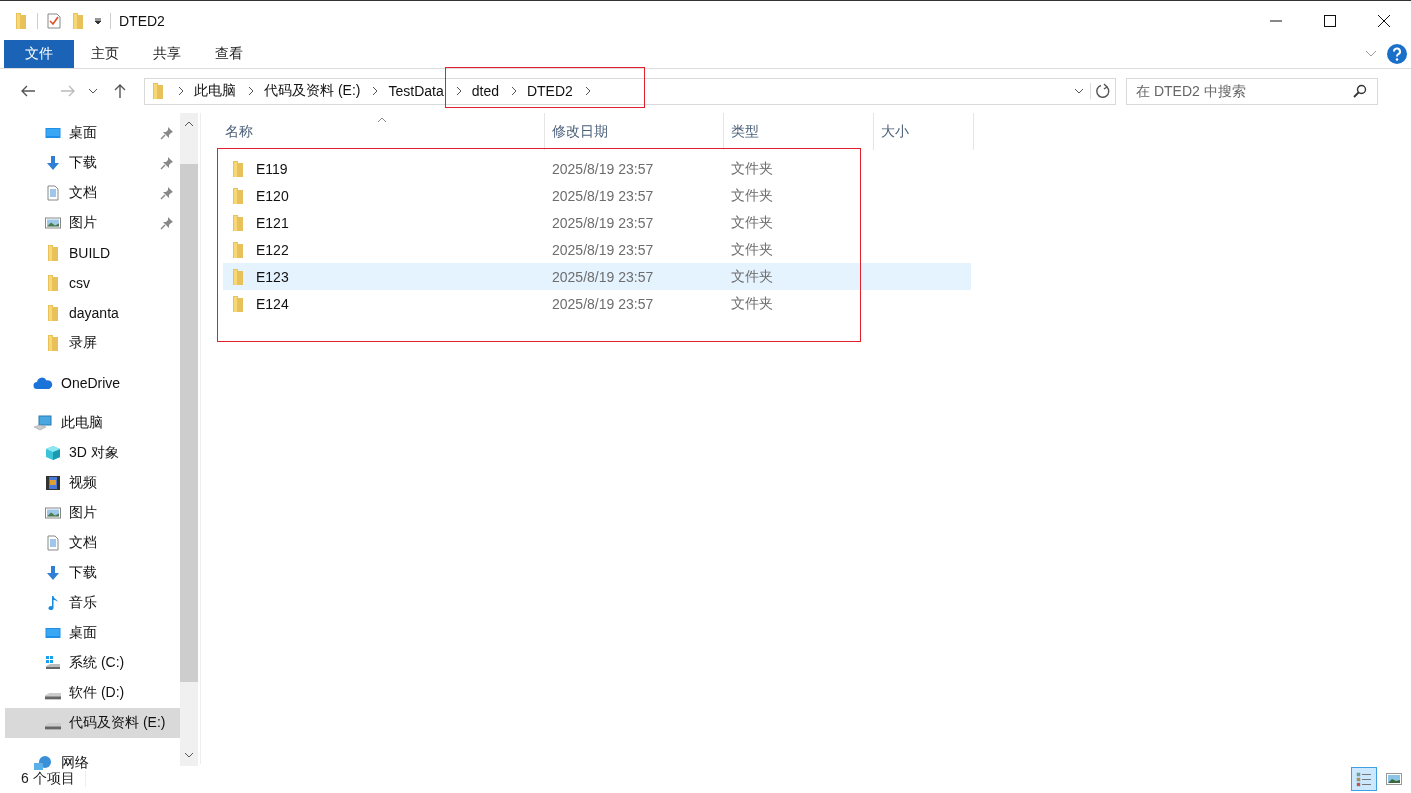 The width and height of the screenshot is (1411, 793). Describe the element at coordinates (90, 603) in the screenshot. I see `nav-pane-item: 音乐` at that location.